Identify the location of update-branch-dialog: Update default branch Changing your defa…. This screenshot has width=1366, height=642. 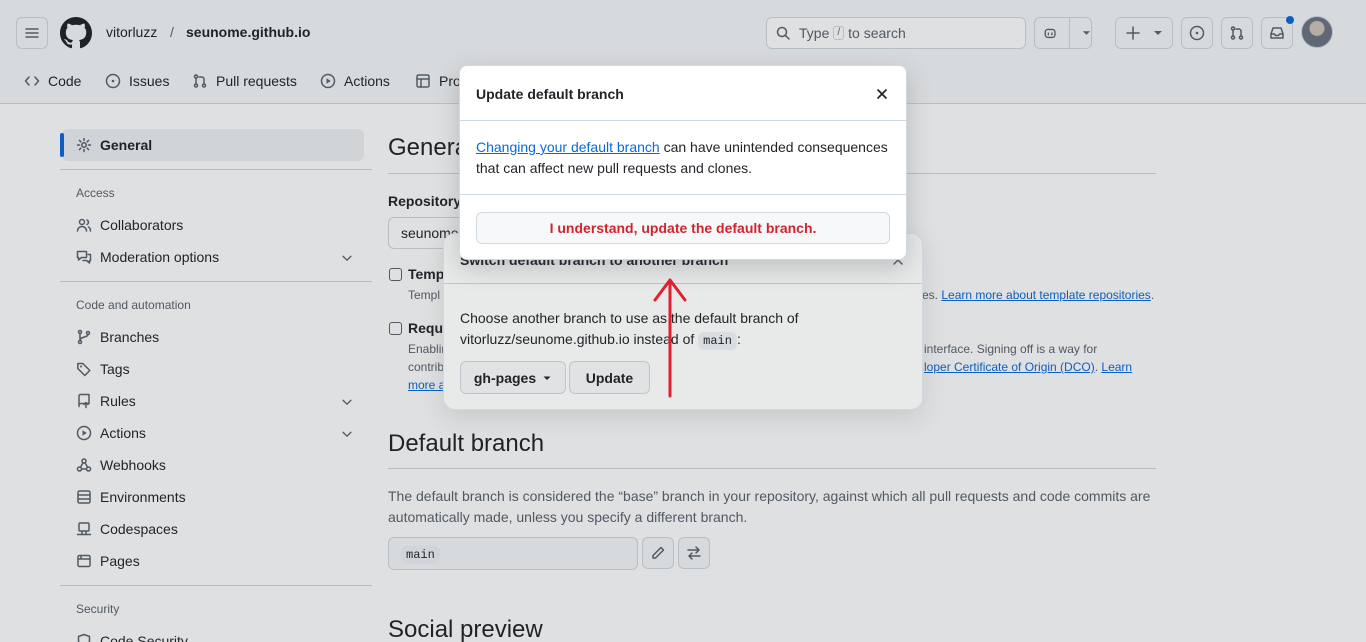
(683, 162).